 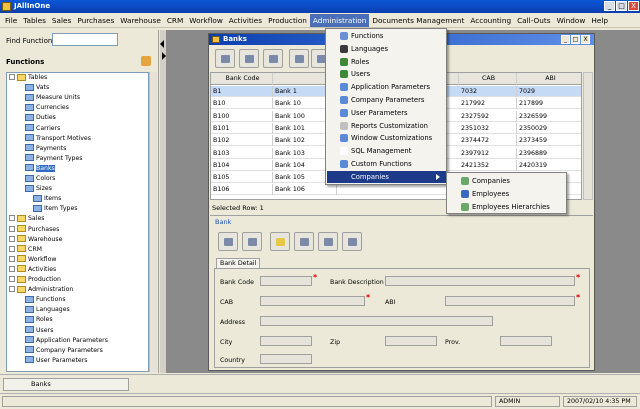 I want to click on tree-item: Banks, so click(x=40, y=169).